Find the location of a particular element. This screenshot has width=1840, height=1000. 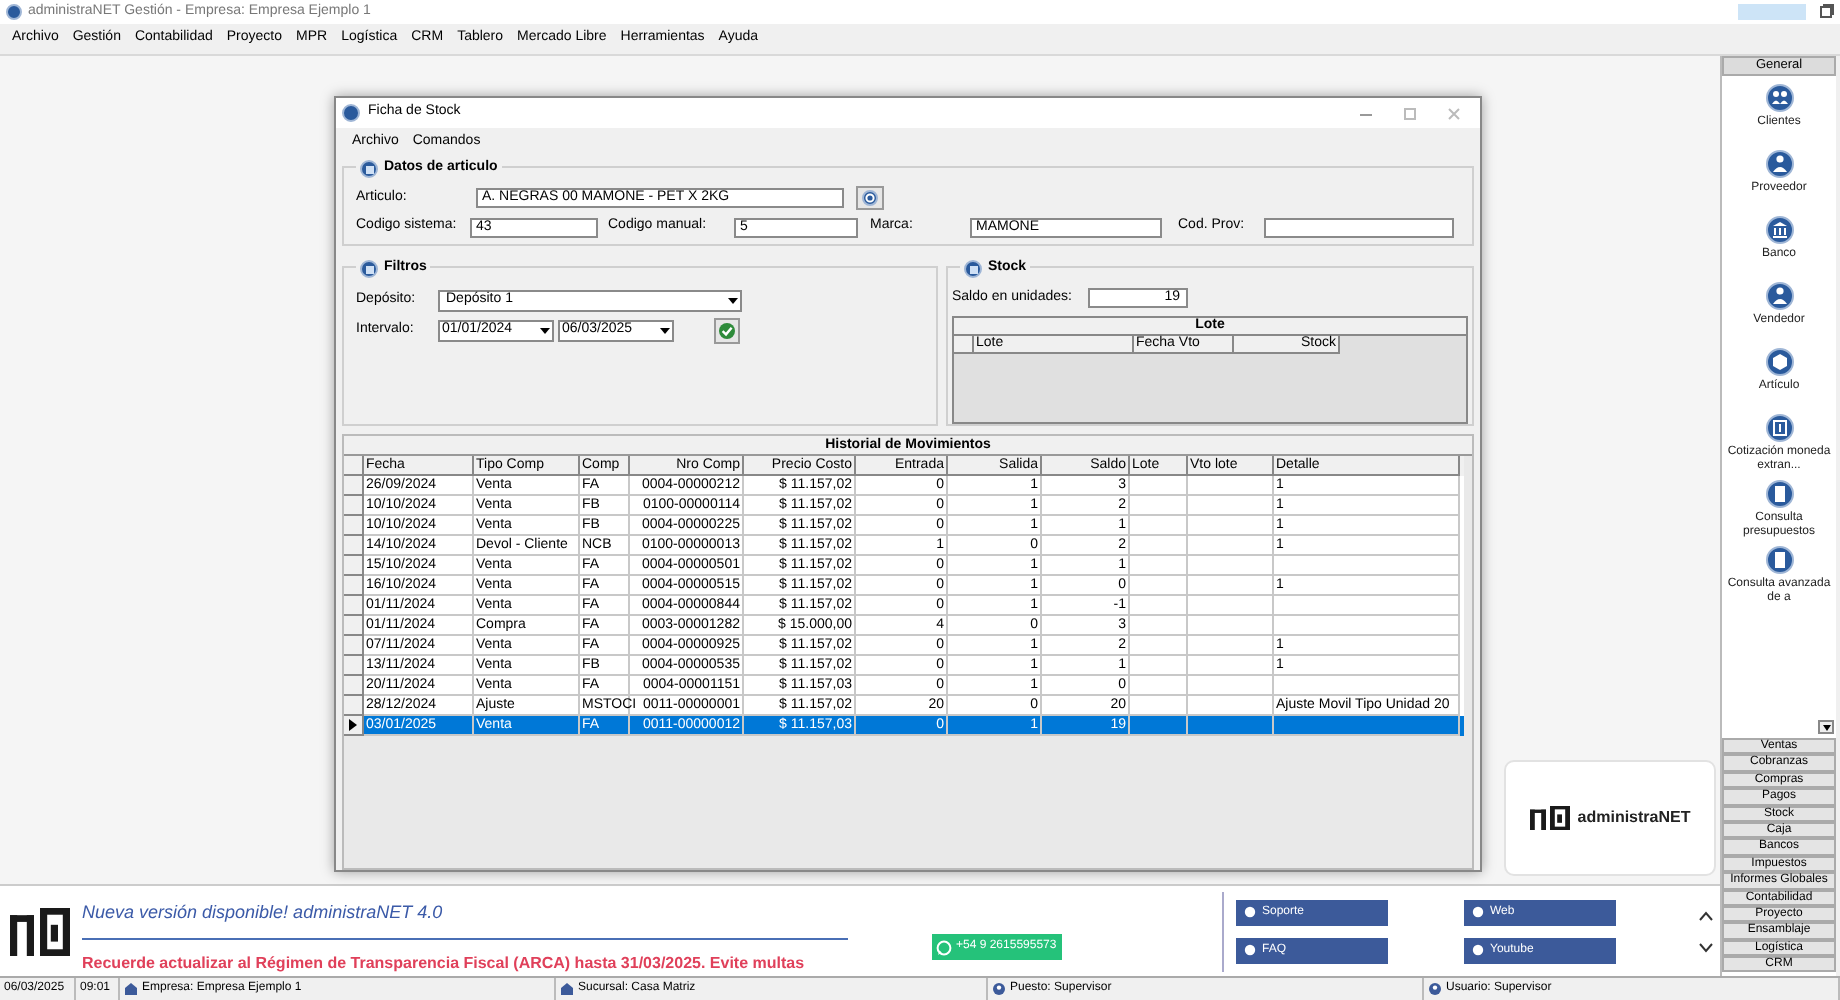

check-icon is located at coordinates (727, 331).